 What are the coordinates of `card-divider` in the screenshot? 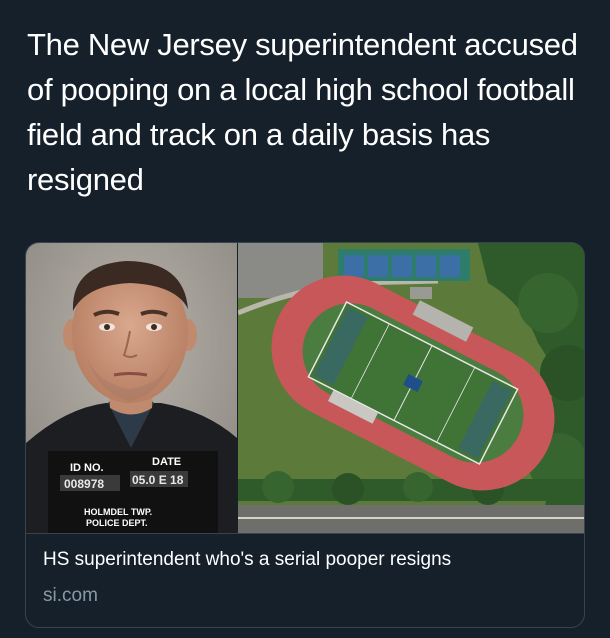 It's located at (305, 533).